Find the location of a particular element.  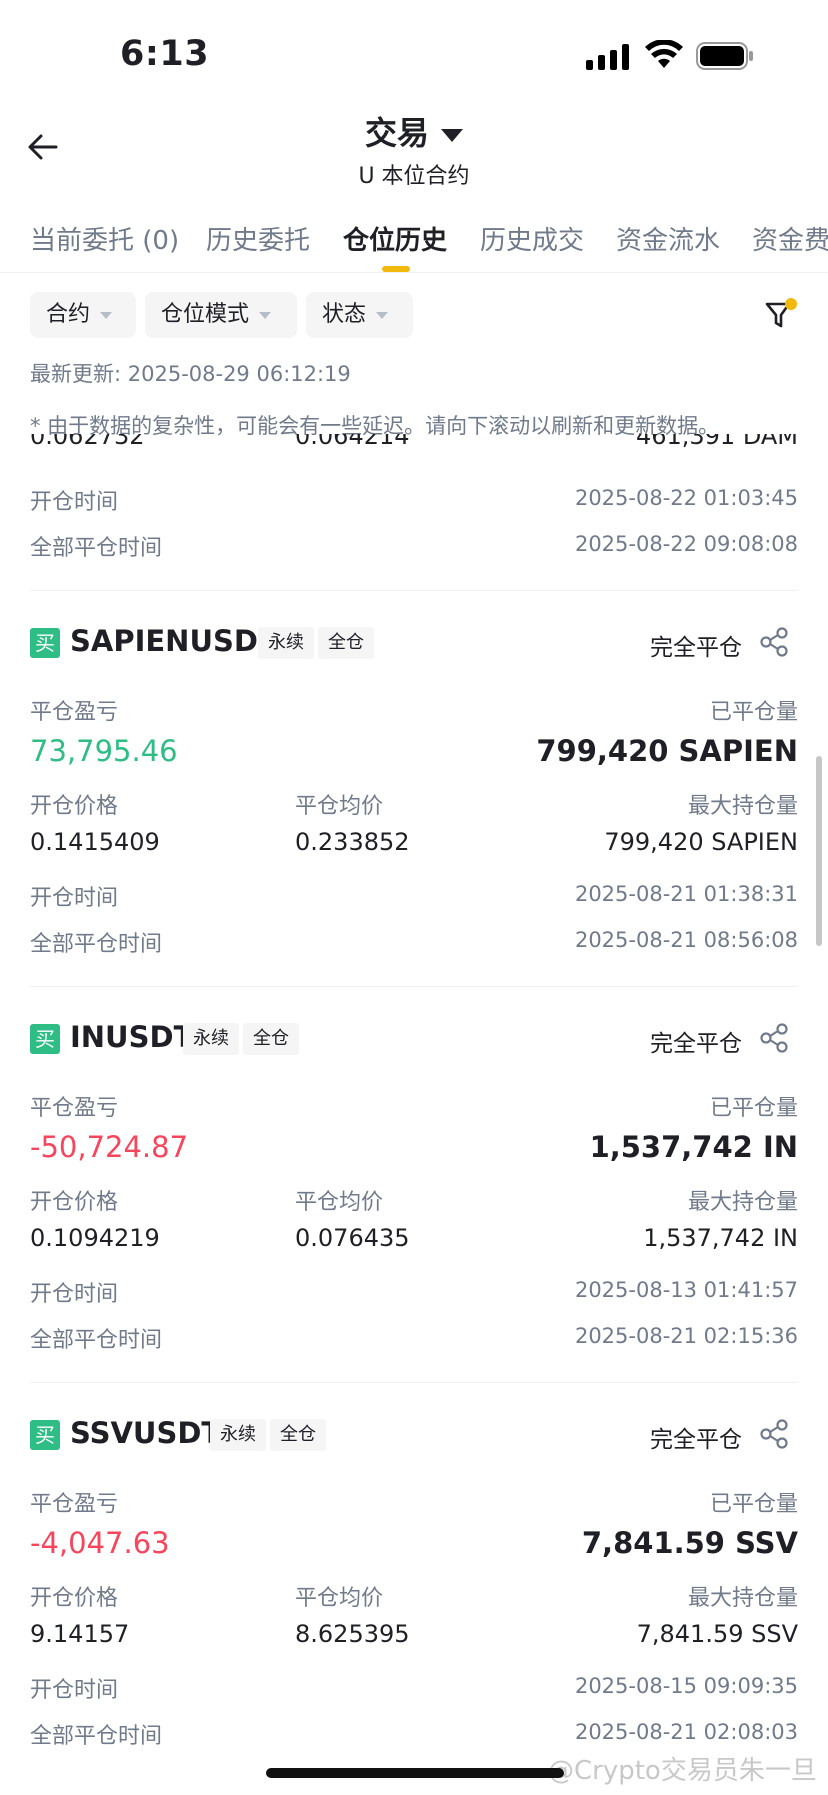

battery-icon is located at coordinates (724, 56).